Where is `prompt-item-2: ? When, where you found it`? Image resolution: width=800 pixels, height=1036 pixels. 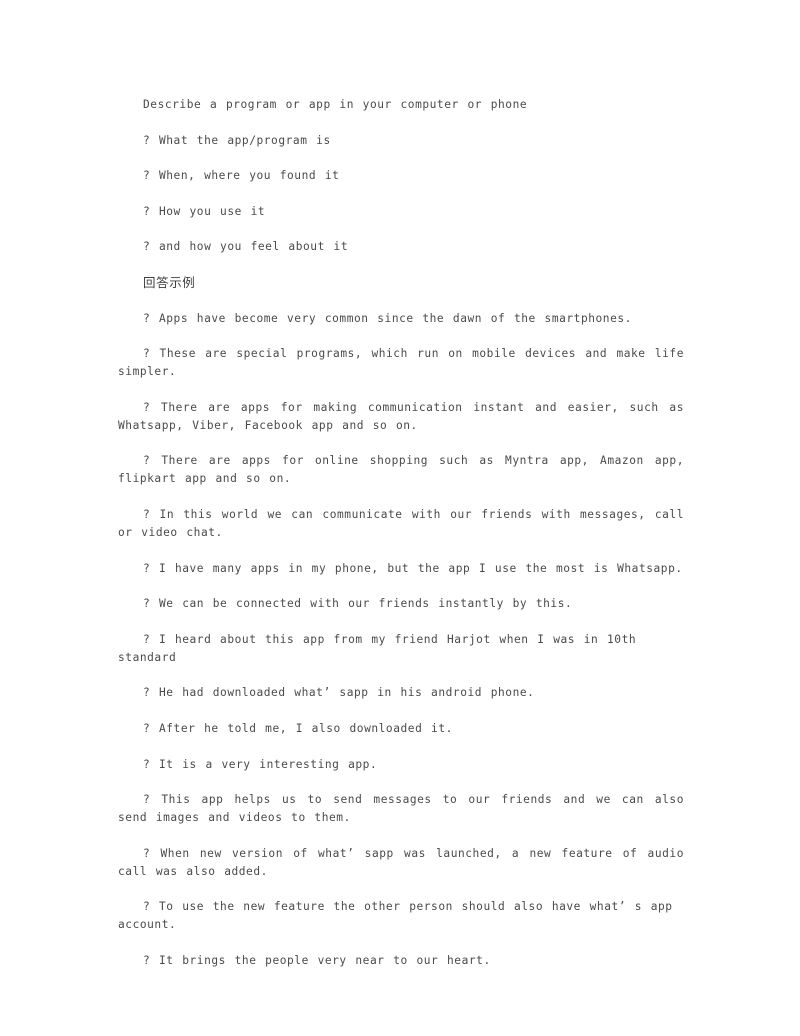 prompt-item-2: ? When, where you found it is located at coordinates (241, 176).